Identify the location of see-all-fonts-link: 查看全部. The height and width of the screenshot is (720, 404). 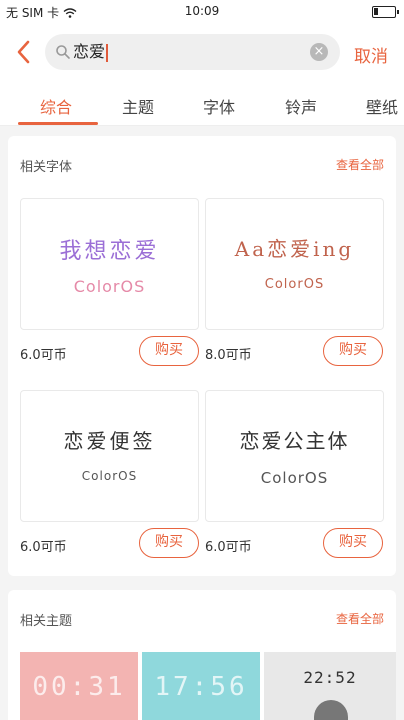
(360, 164).